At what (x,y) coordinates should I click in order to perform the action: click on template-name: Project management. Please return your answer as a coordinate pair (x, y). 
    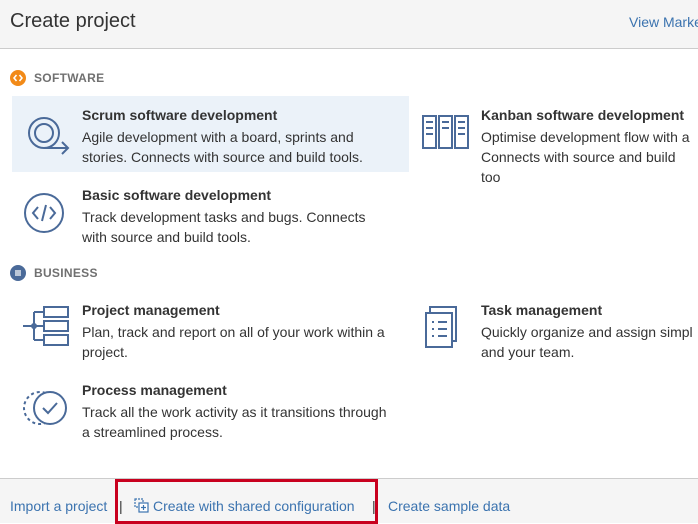
    Looking at the image, I should click on (151, 310).